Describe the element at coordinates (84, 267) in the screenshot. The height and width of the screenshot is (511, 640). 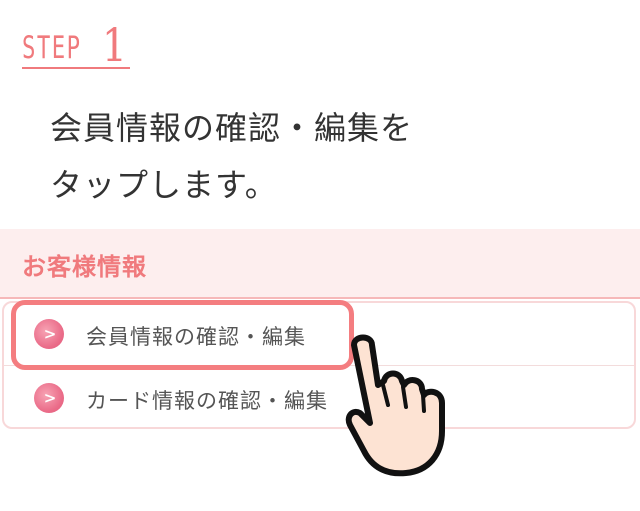
I see `section-title: お客様情報` at that location.